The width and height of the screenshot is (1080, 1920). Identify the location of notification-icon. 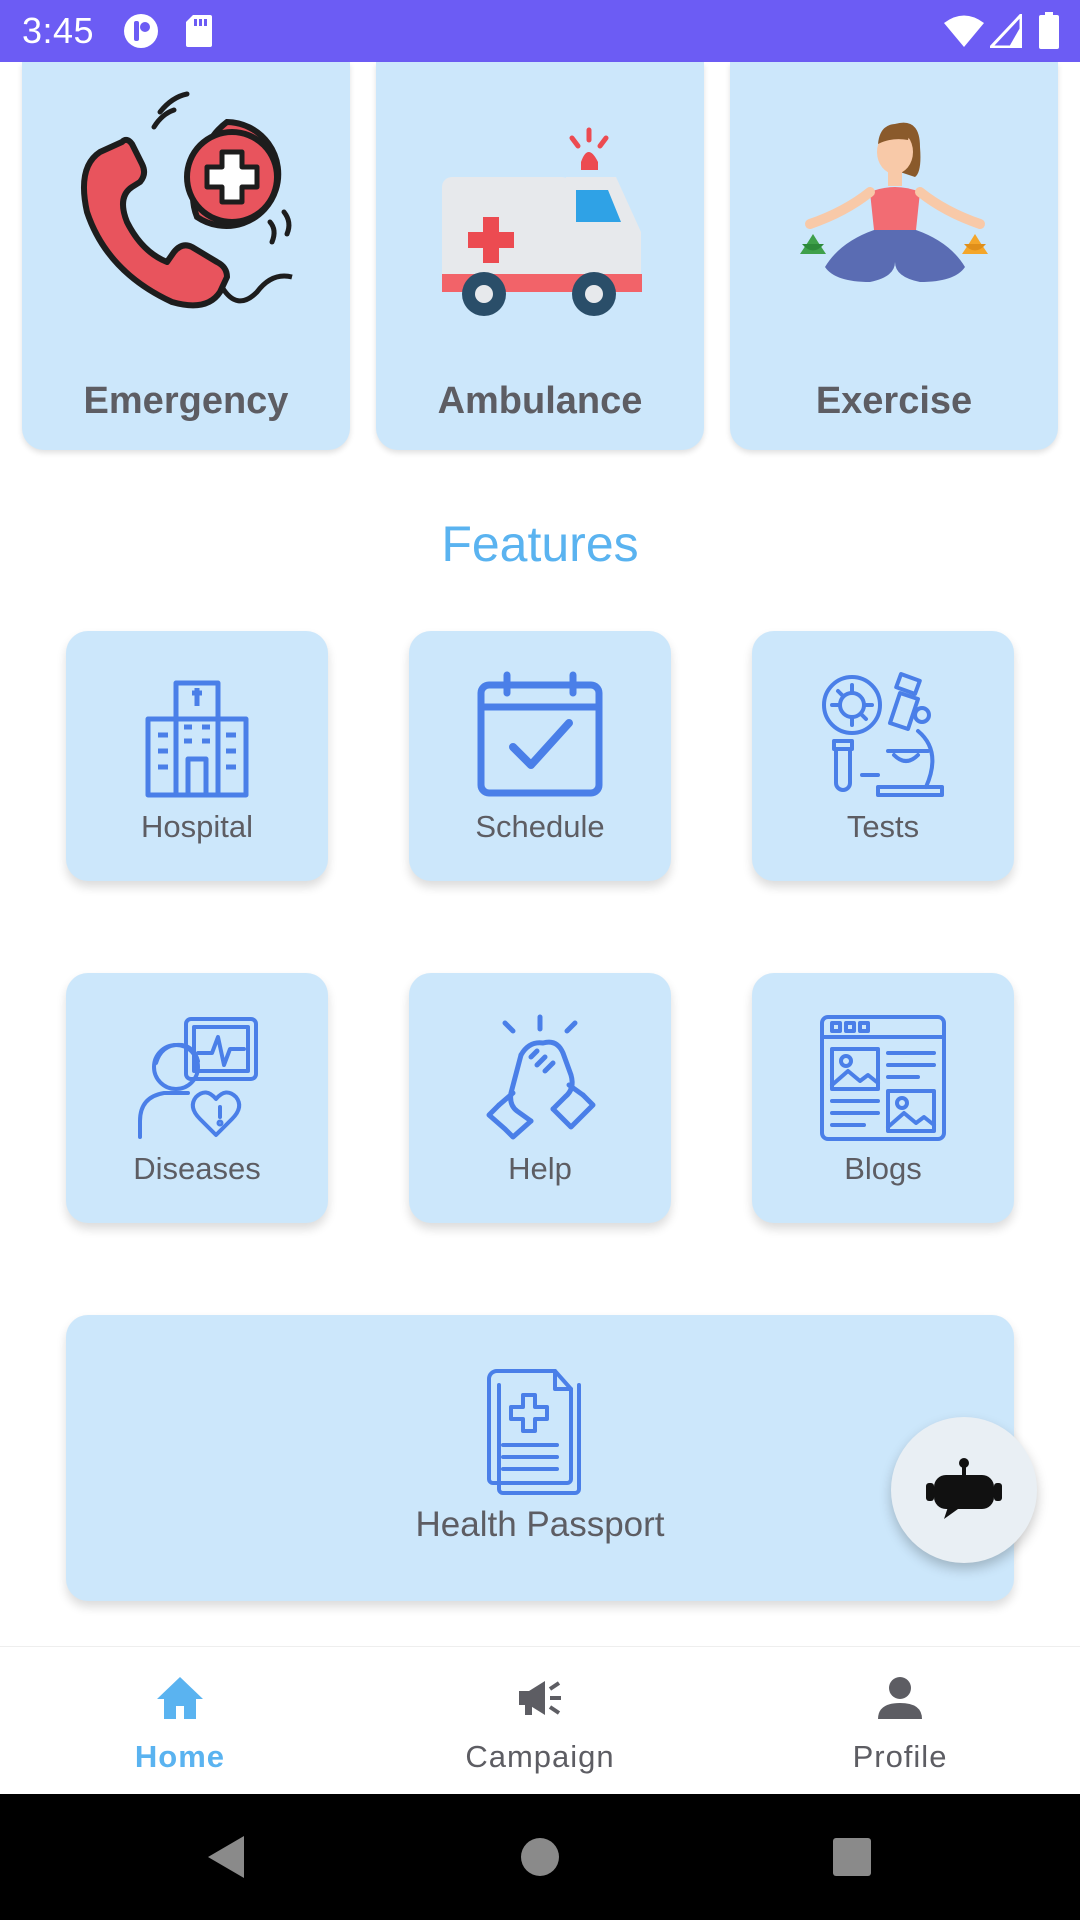
(141, 31).